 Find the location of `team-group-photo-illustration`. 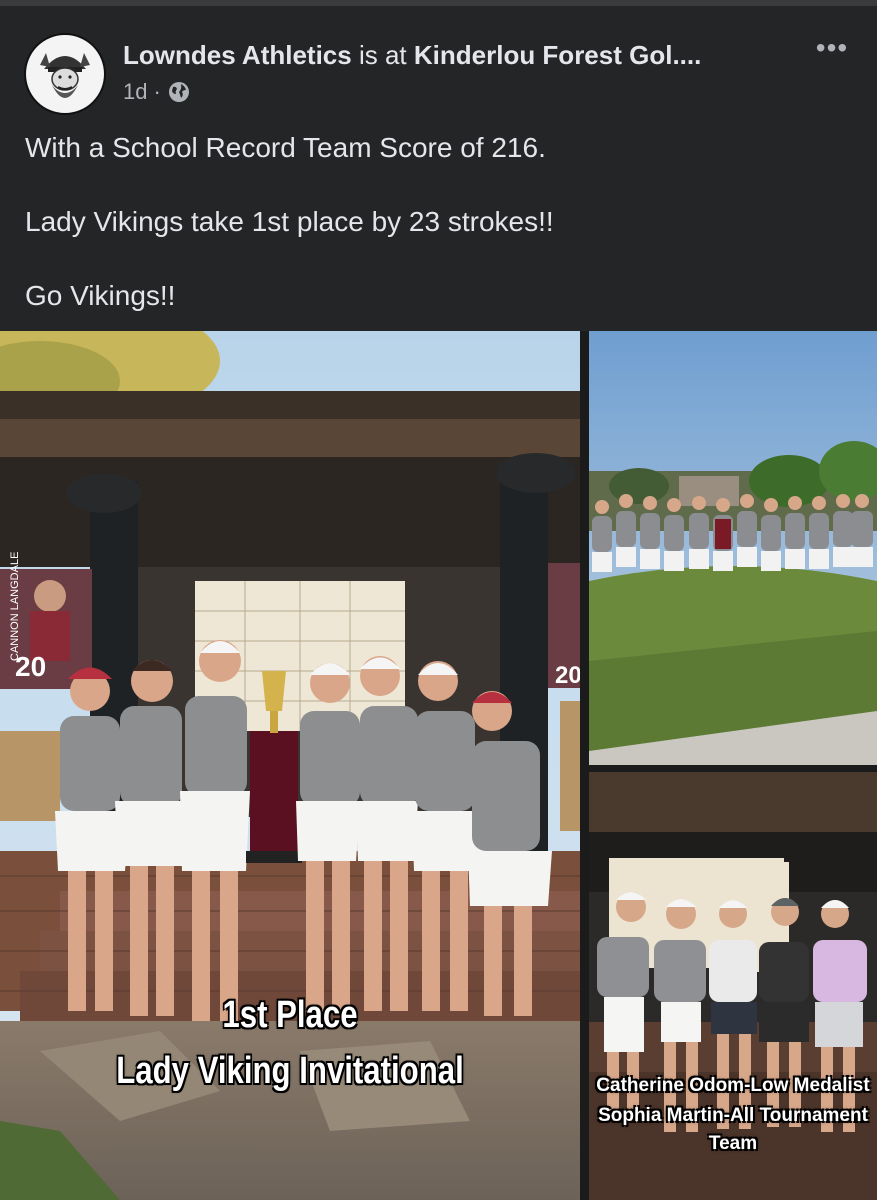

team-group-photo-illustration is located at coordinates (733, 548).